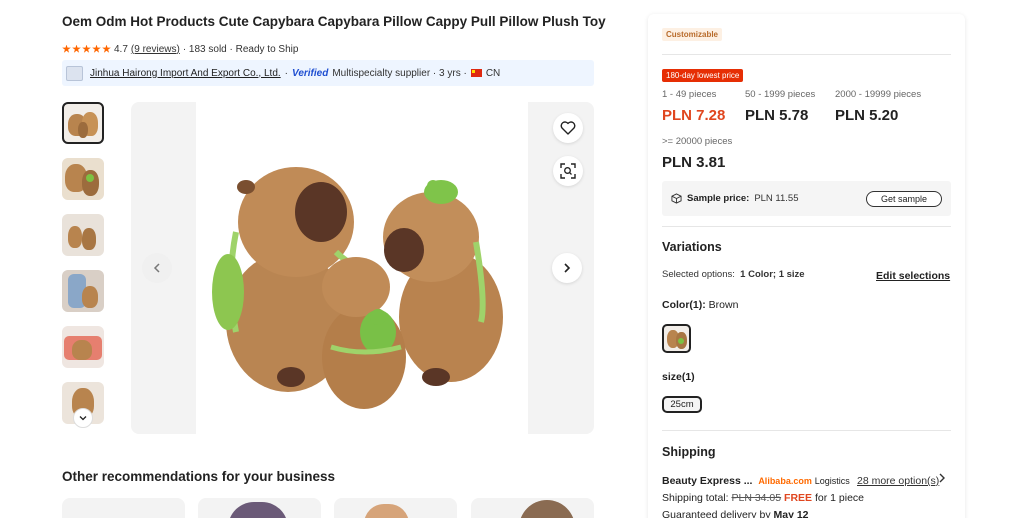 This screenshot has height=518, width=1024. I want to click on selected-options-label: Selected options:, so click(698, 274).